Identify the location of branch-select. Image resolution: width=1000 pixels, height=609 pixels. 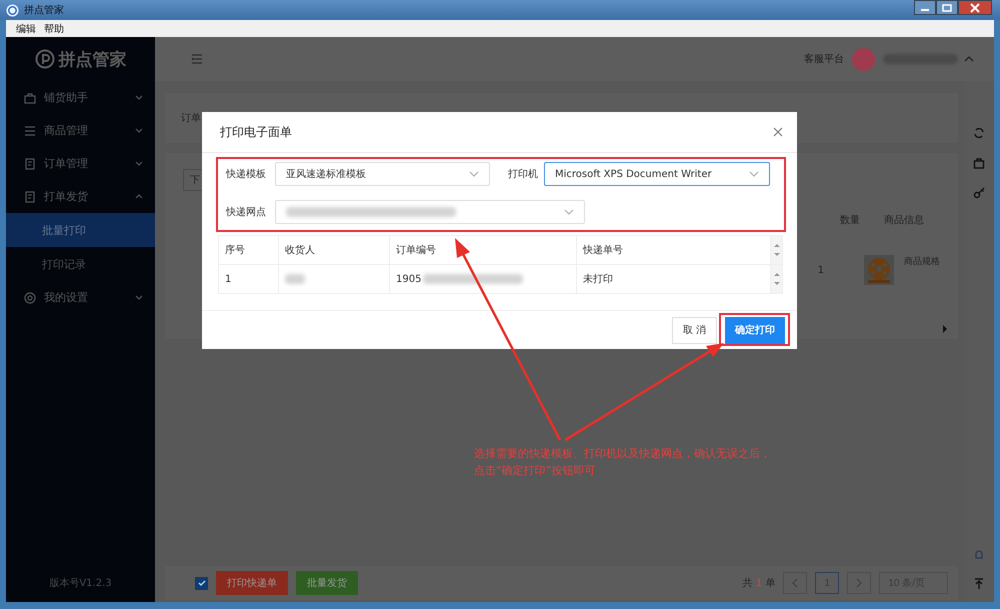
(430, 212).